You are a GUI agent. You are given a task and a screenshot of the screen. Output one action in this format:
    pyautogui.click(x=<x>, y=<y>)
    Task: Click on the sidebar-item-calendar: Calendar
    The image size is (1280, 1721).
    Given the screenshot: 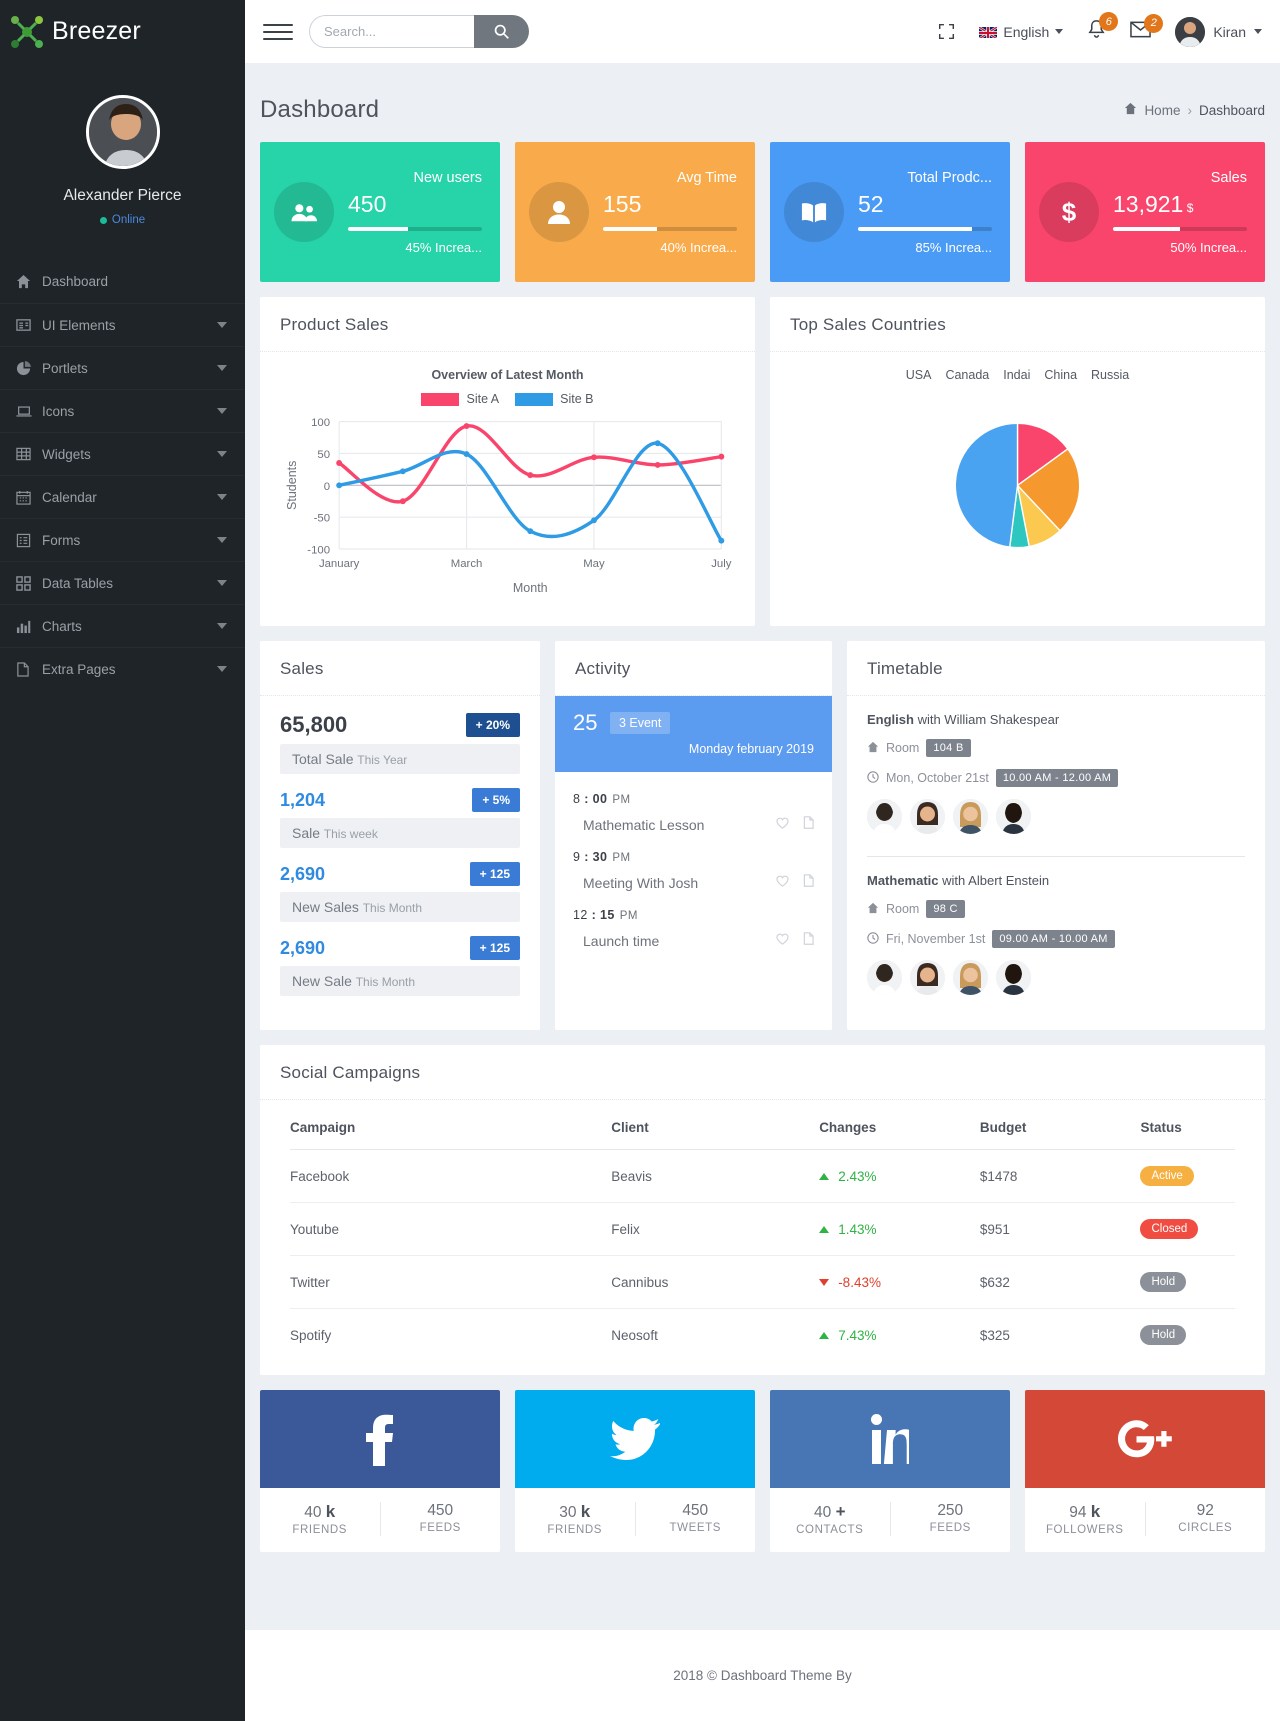 What is the action you would take?
    pyautogui.click(x=122, y=496)
    